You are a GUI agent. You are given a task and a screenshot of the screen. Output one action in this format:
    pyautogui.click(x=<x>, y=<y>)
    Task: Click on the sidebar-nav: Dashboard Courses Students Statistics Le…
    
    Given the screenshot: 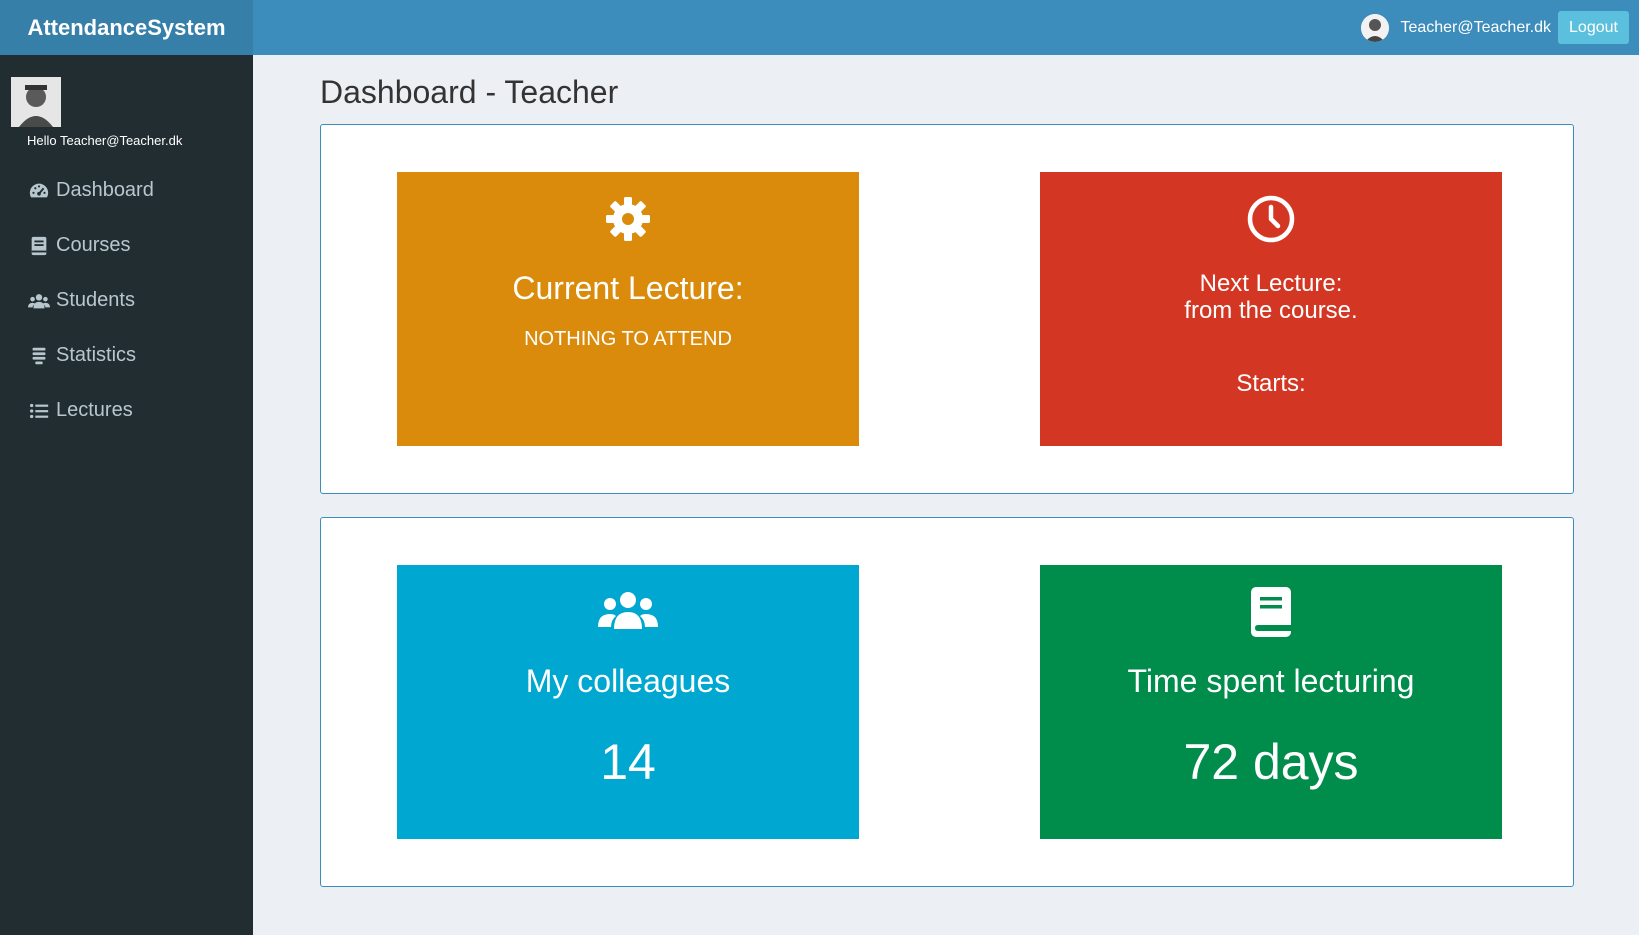 What is the action you would take?
    pyautogui.click(x=126, y=300)
    